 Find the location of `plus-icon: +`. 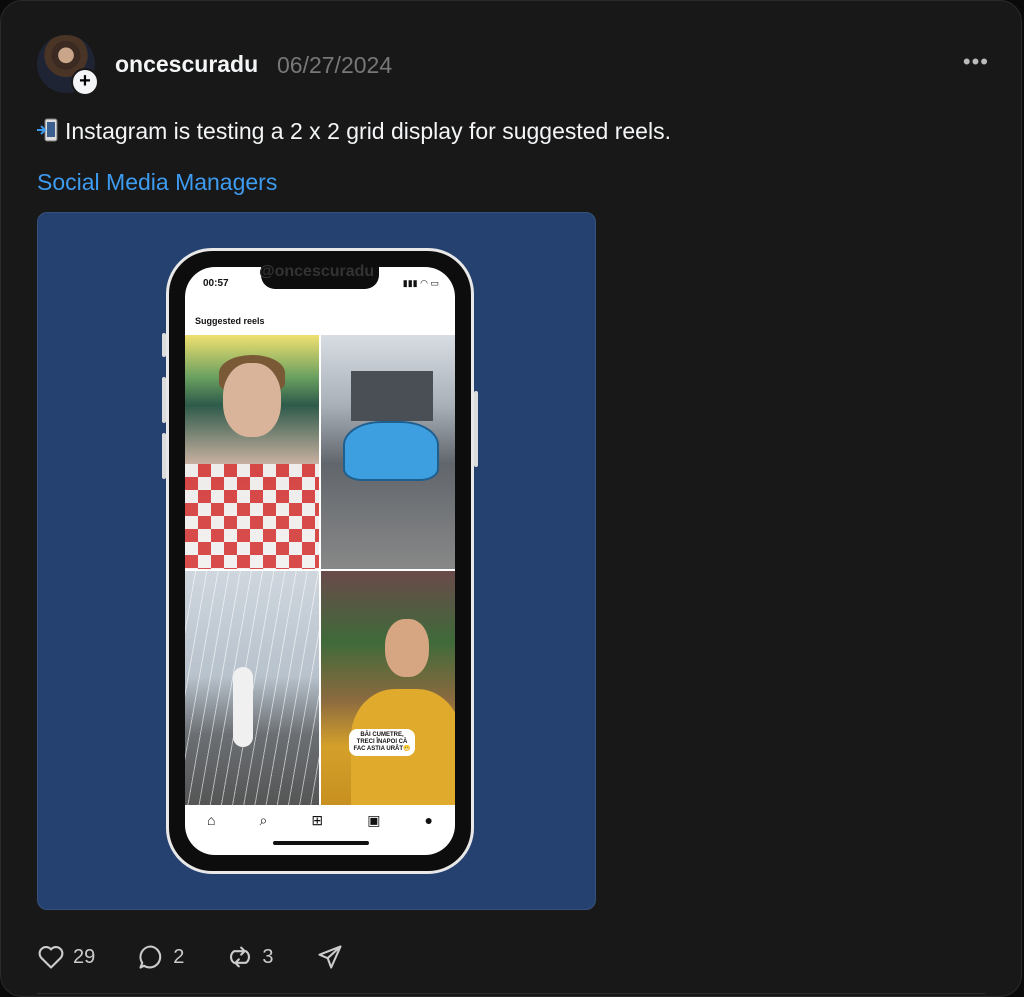

plus-icon: + is located at coordinates (85, 82).